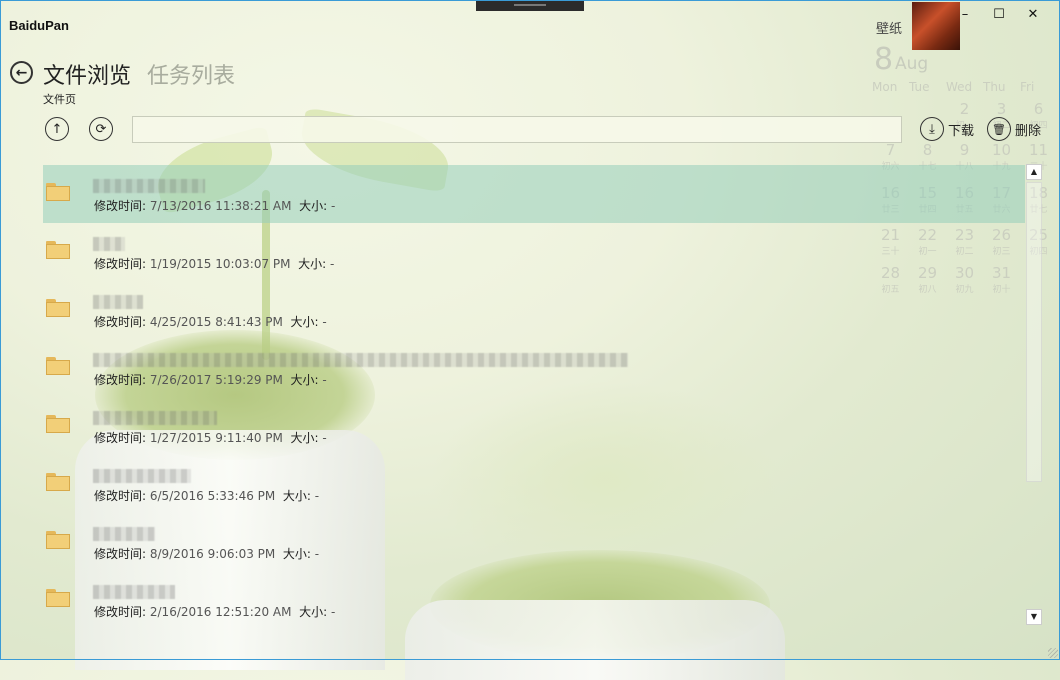 This screenshot has height=680, width=1060. Describe the element at coordinates (889, 27) in the screenshot. I see `wallpaper-label: 壁纸` at that location.